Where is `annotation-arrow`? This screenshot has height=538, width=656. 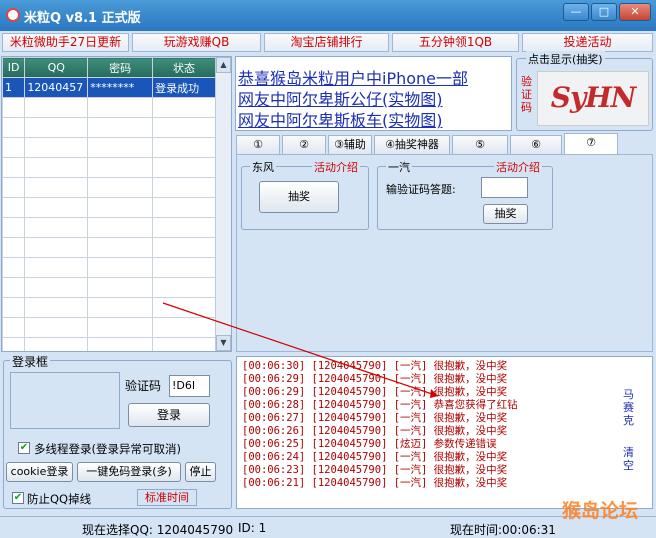 annotation-arrow is located at coordinates (300, 350).